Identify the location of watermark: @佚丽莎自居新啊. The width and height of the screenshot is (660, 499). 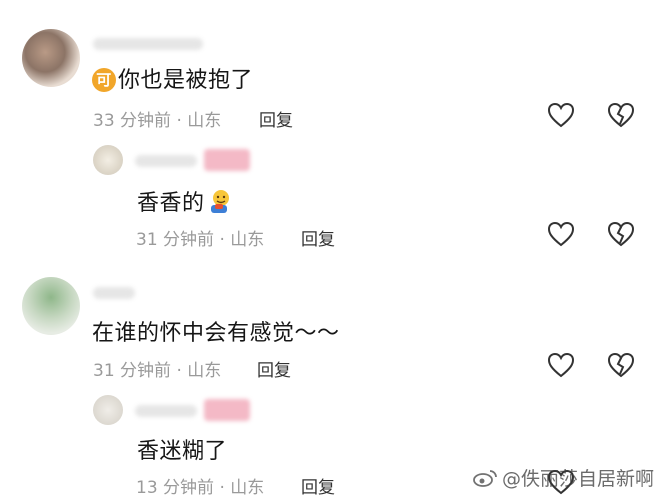
(563, 477).